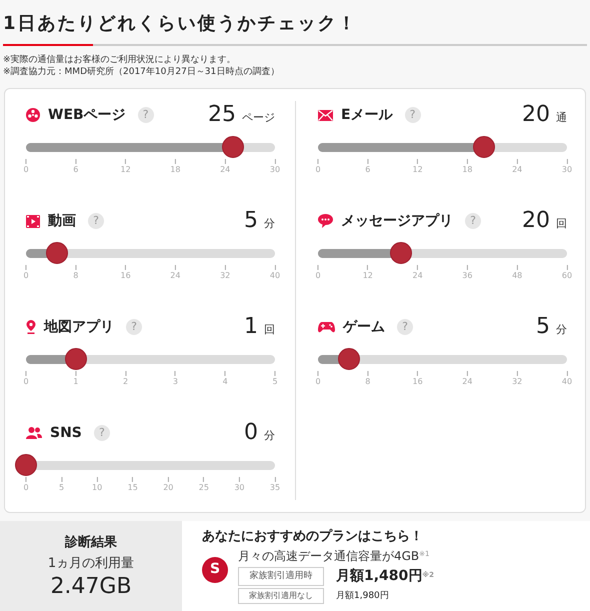 This screenshot has height=611, width=590. What do you see at coordinates (87, 115) in the screenshot?
I see `slider-label: WEBページ` at bounding box center [87, 115].